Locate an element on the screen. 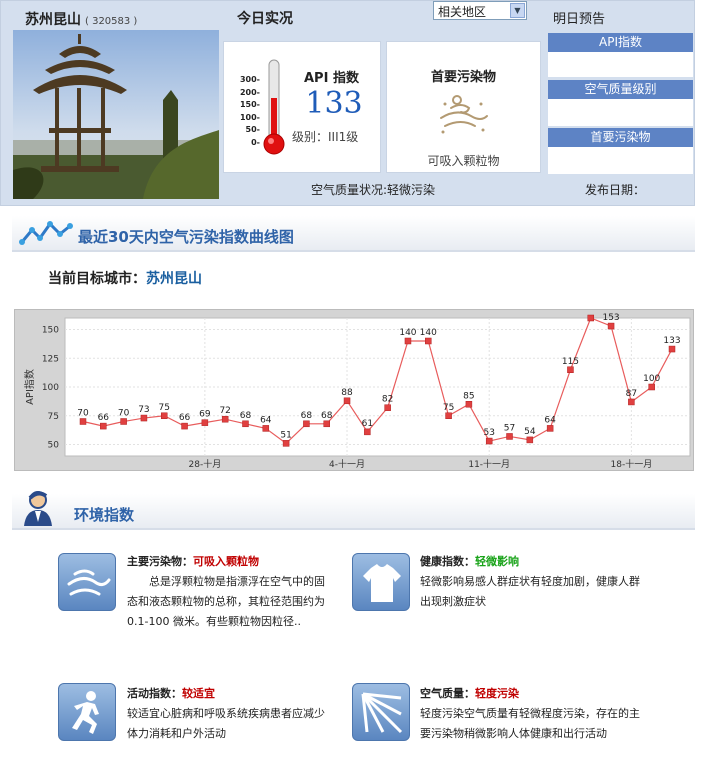 Image resolution: width=717 pixels, height=771 pixels. env-item-health: 健康指数：轻微影响 轻微影响易感人群症状有轻度加剧，健康人群出现刺激症状 is located at coordinates (535, 582).